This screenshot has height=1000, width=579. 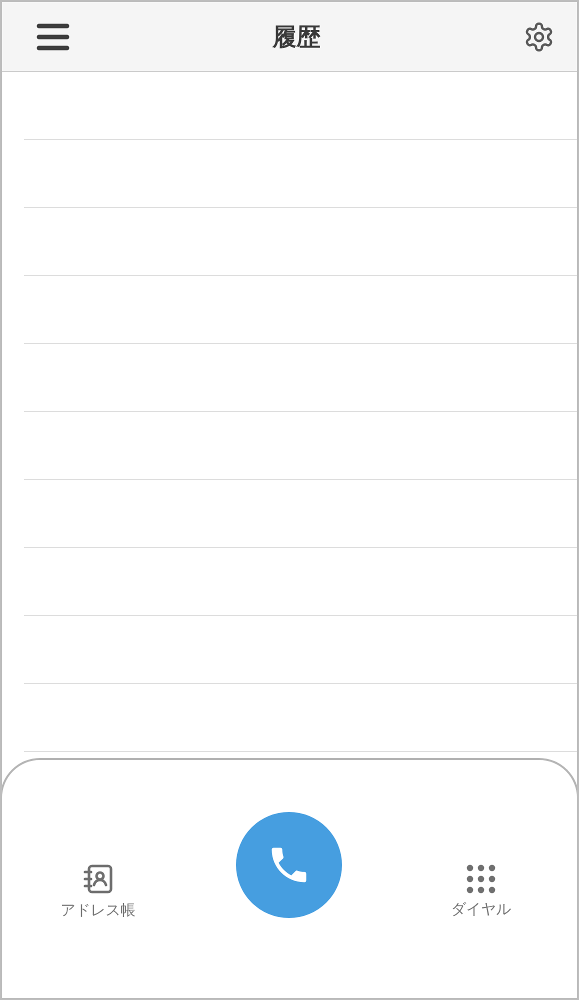 I want to click on menu-button, so click(x=53, y=37).